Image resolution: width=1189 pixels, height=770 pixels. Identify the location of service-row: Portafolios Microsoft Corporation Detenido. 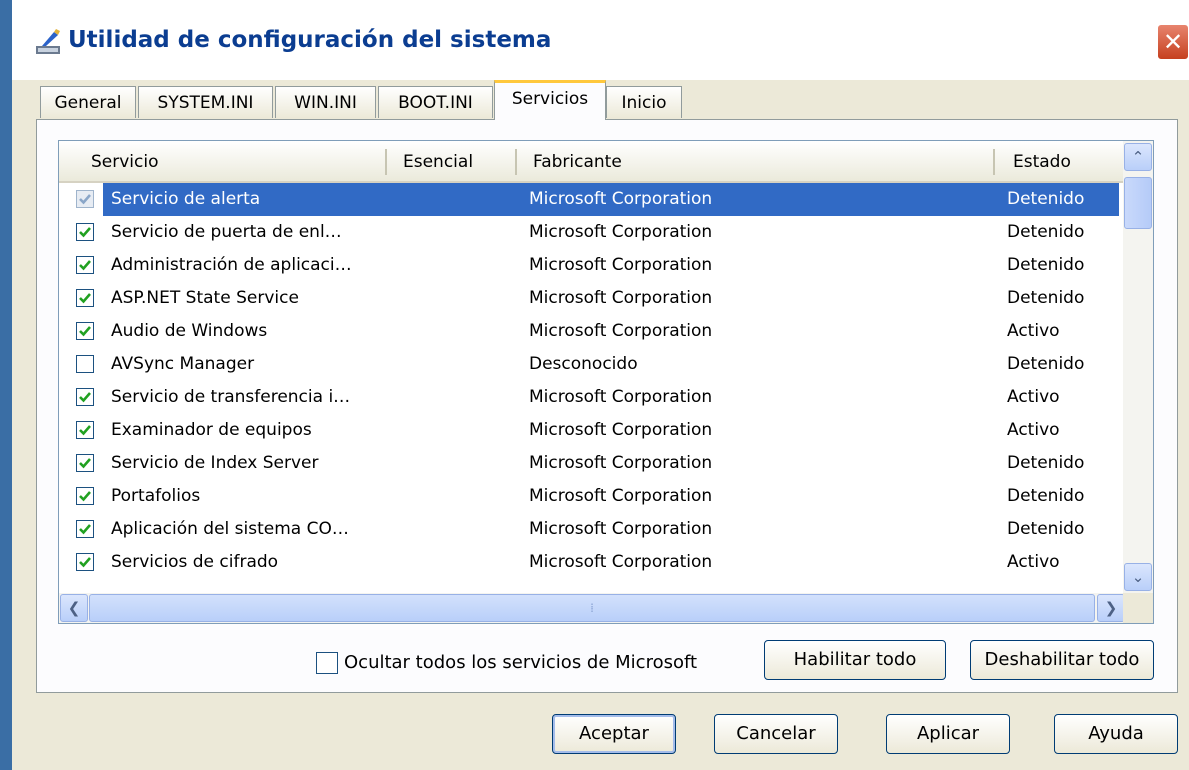
(591, 496).